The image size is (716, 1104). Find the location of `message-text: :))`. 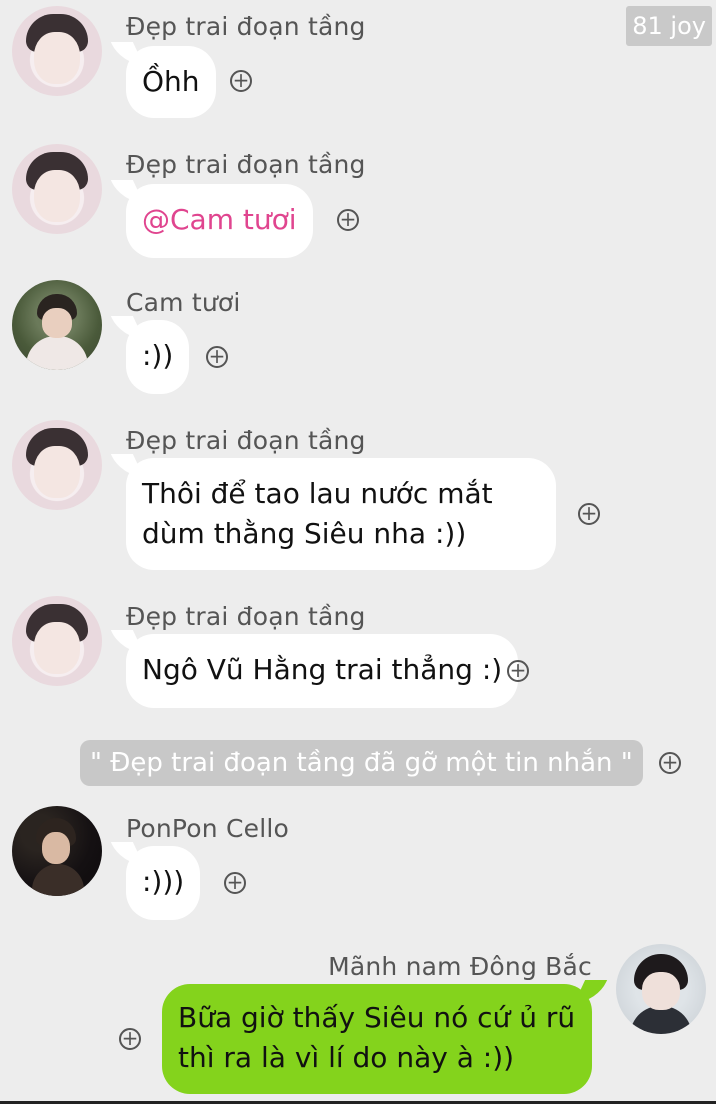

message-text: :)) is located at coordinates (158, 355).